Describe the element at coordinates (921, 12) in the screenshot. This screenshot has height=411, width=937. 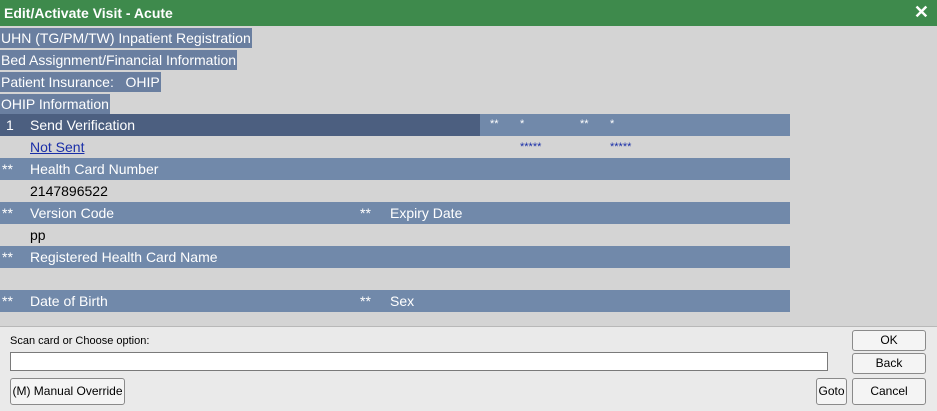
I see `close-icon: ✕` at that location.